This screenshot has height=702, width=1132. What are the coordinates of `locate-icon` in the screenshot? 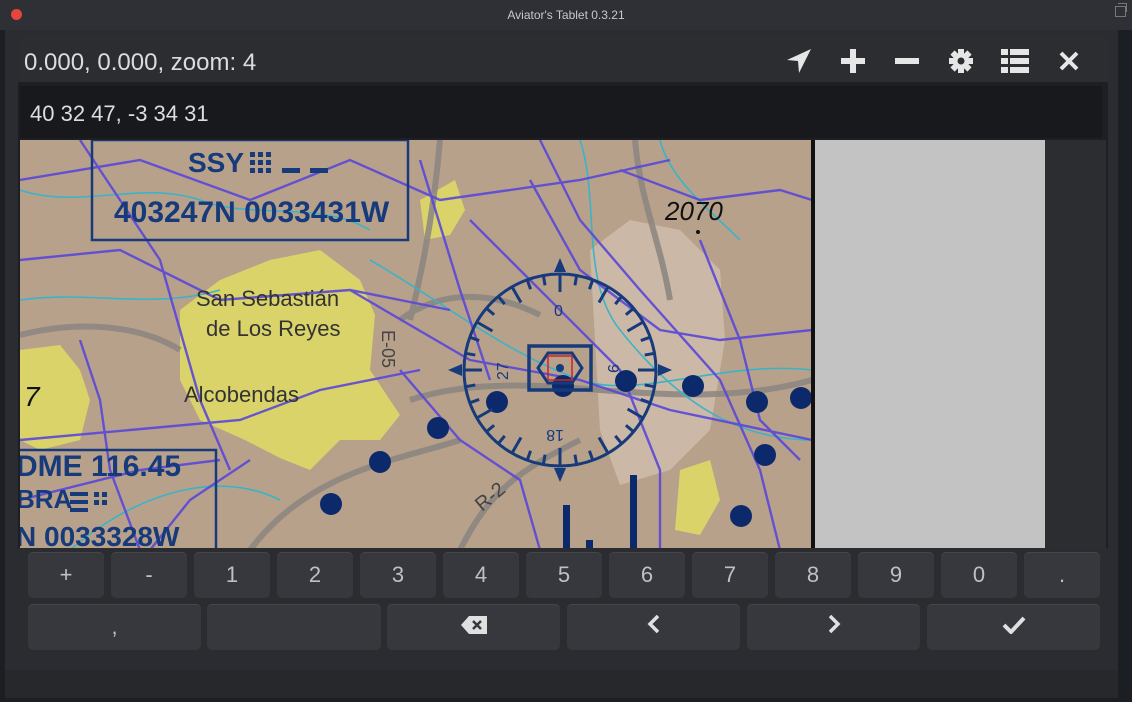 It's located at (799, 61).